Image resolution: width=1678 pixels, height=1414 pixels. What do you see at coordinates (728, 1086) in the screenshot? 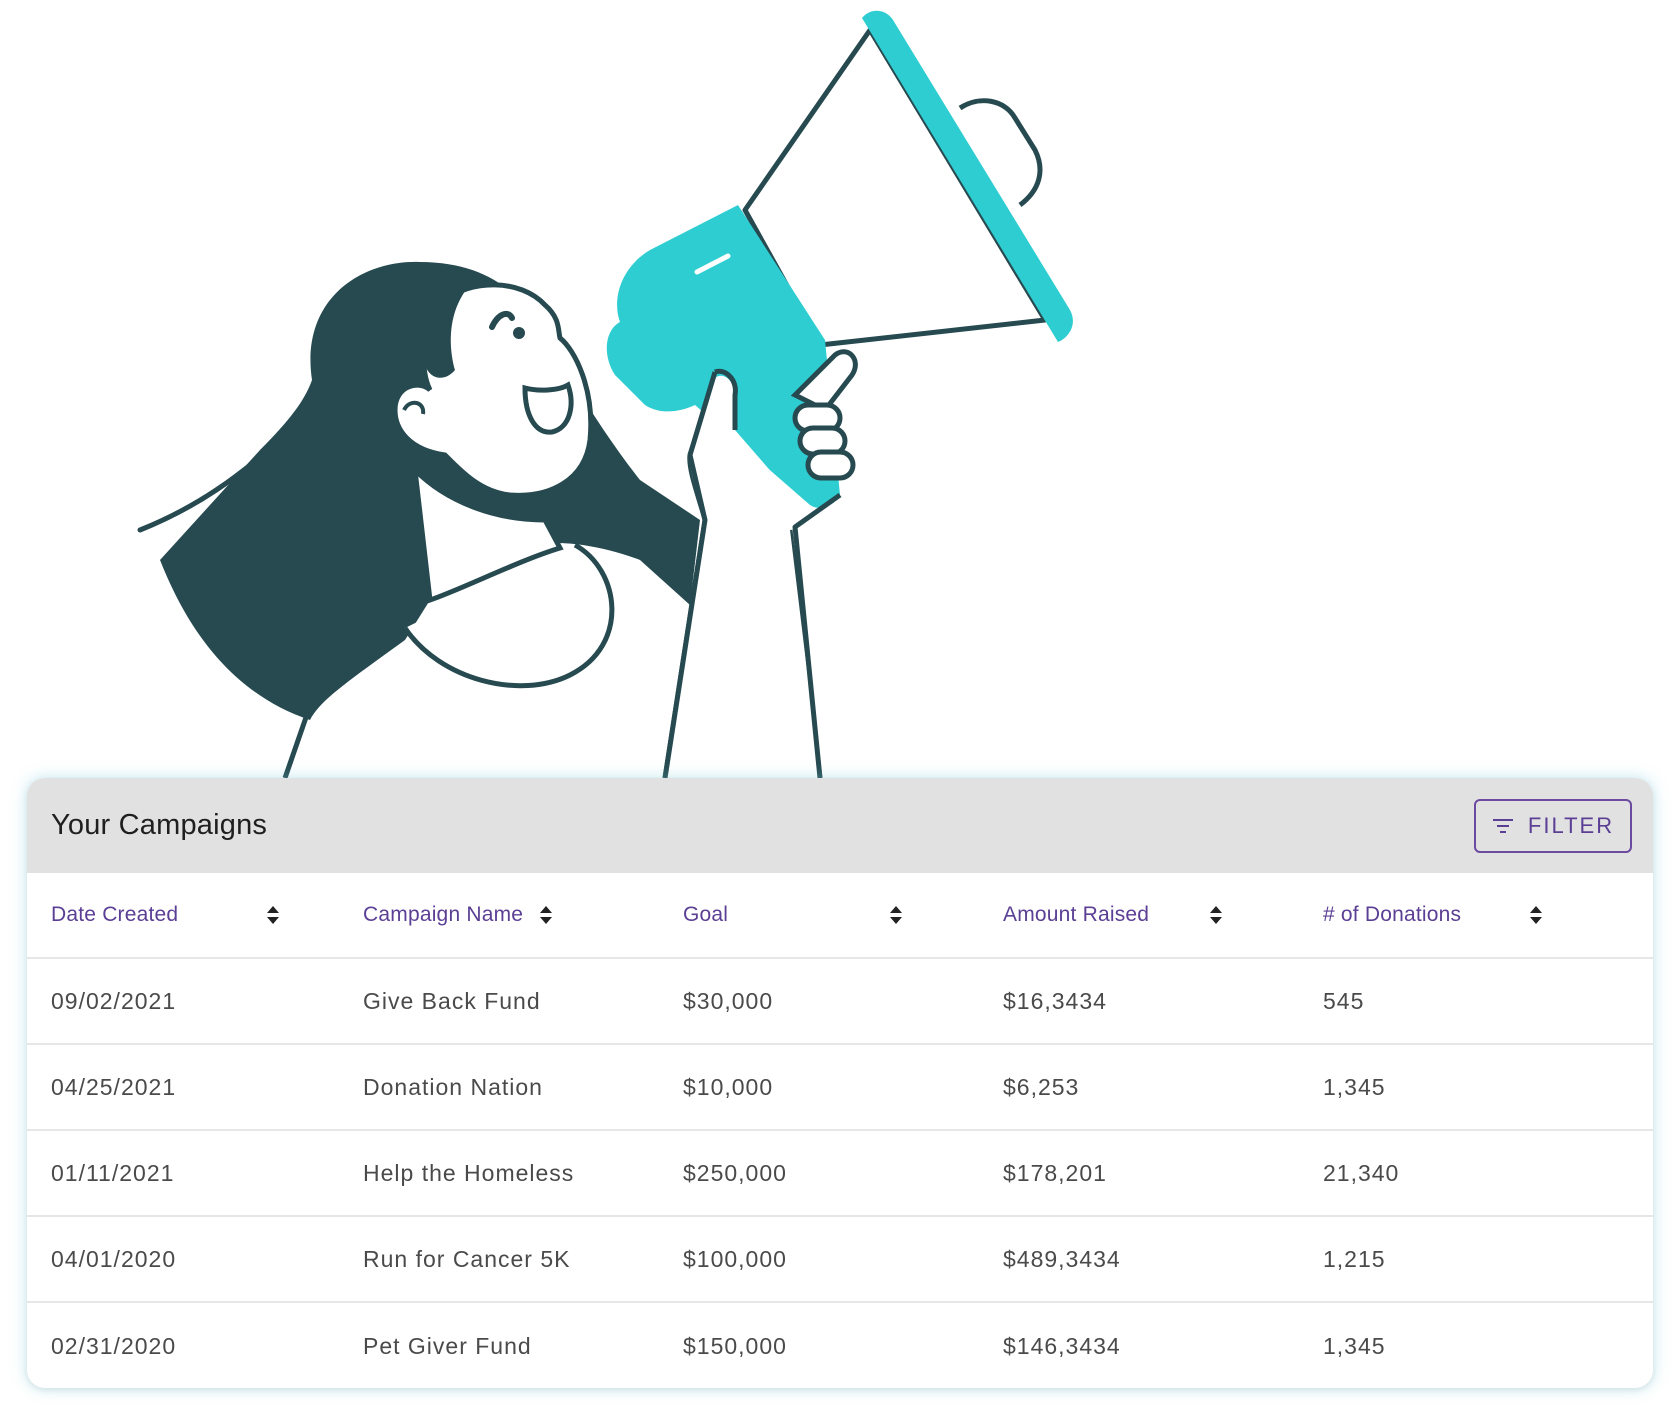
I see `cell-goal: $10,000` at bounding box center [728, 1086].